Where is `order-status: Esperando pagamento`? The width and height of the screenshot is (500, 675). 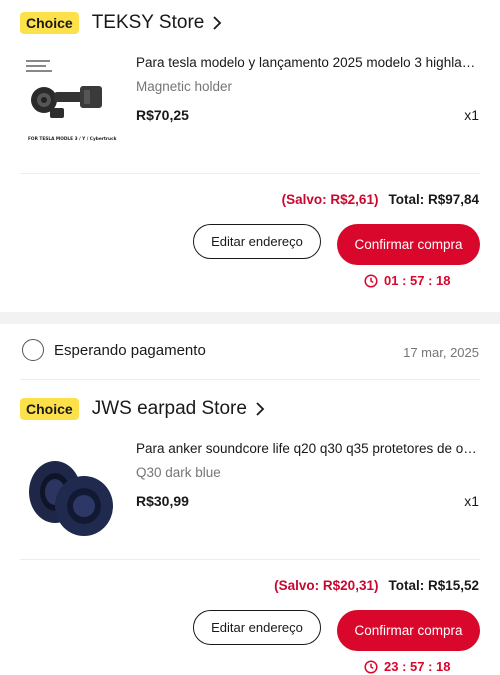 order-status: Esperando pagamento is located at coordinates (114, 350).